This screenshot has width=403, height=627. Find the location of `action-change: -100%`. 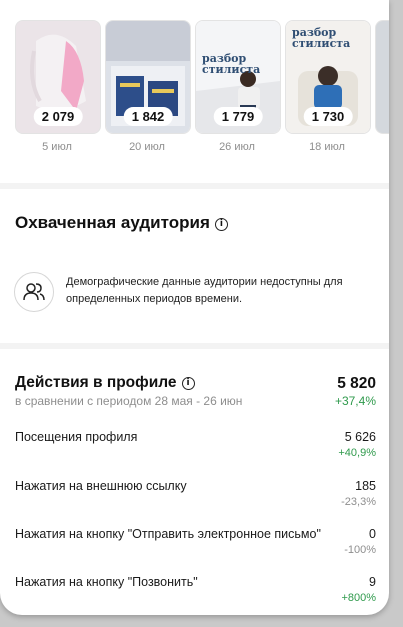

action-change: -100% is located at coordinates (360, 550).